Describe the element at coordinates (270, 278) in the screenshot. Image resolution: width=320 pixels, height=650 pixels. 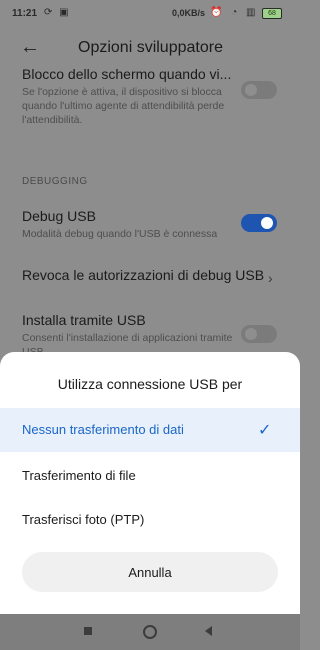
I see `chevron-right-icon: ›` at that location.